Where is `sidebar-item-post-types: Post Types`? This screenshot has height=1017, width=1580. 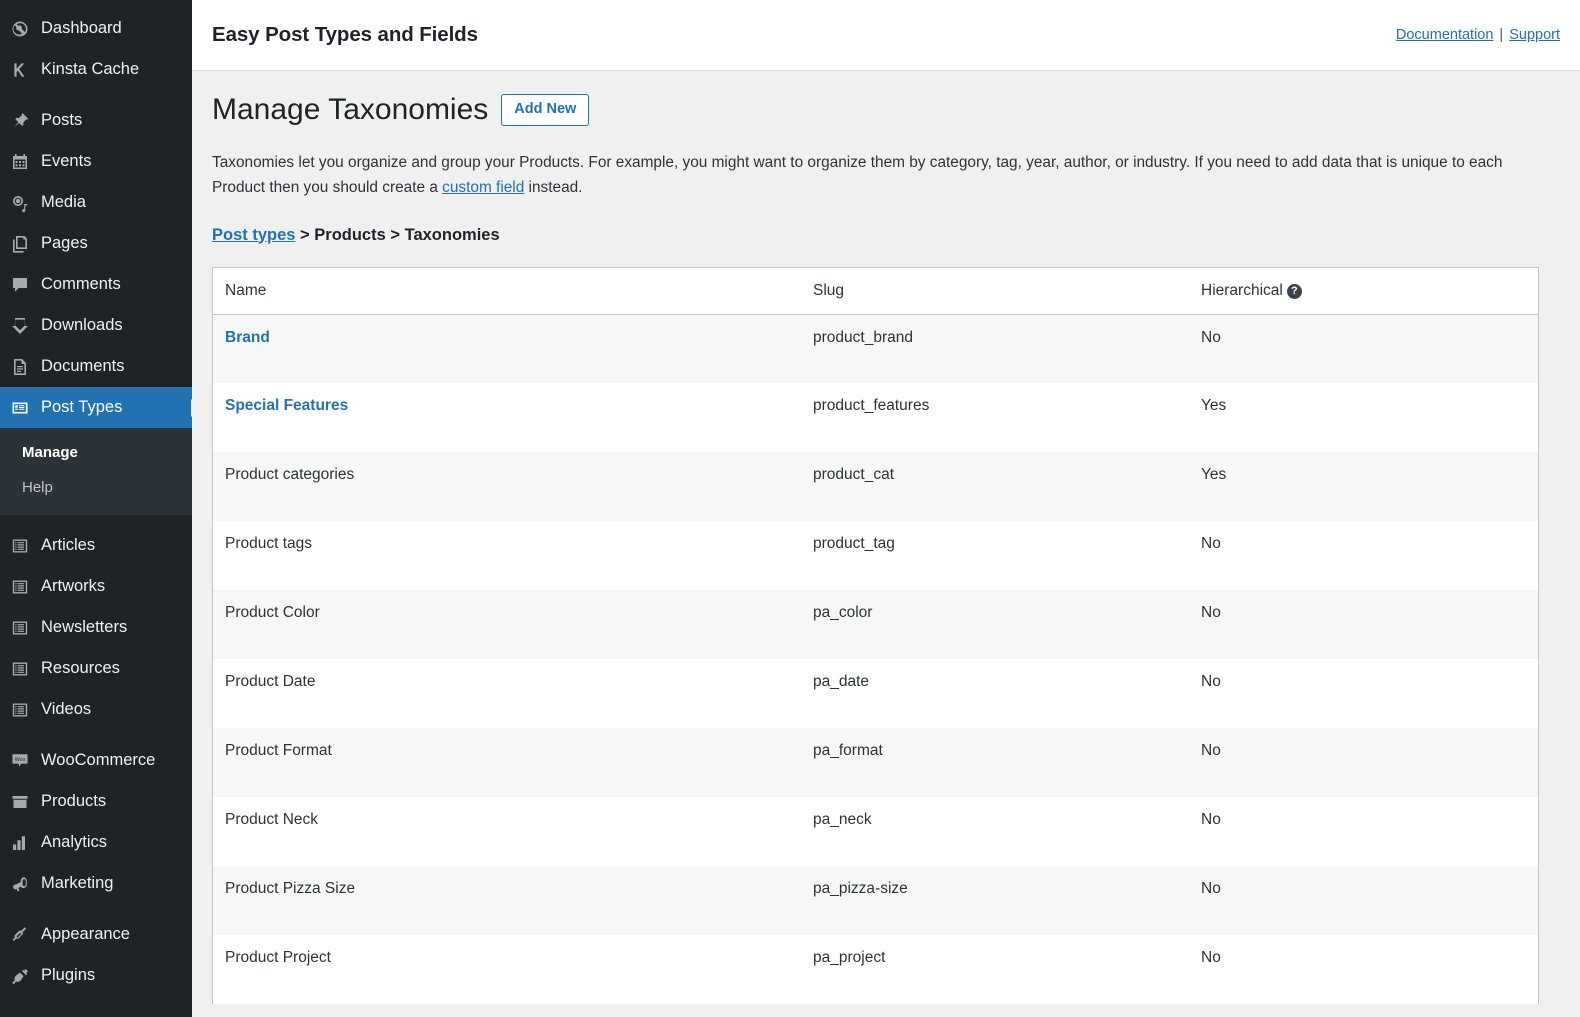 sidebar-item-post-types: Post Types is located at coordinates (96, 407).